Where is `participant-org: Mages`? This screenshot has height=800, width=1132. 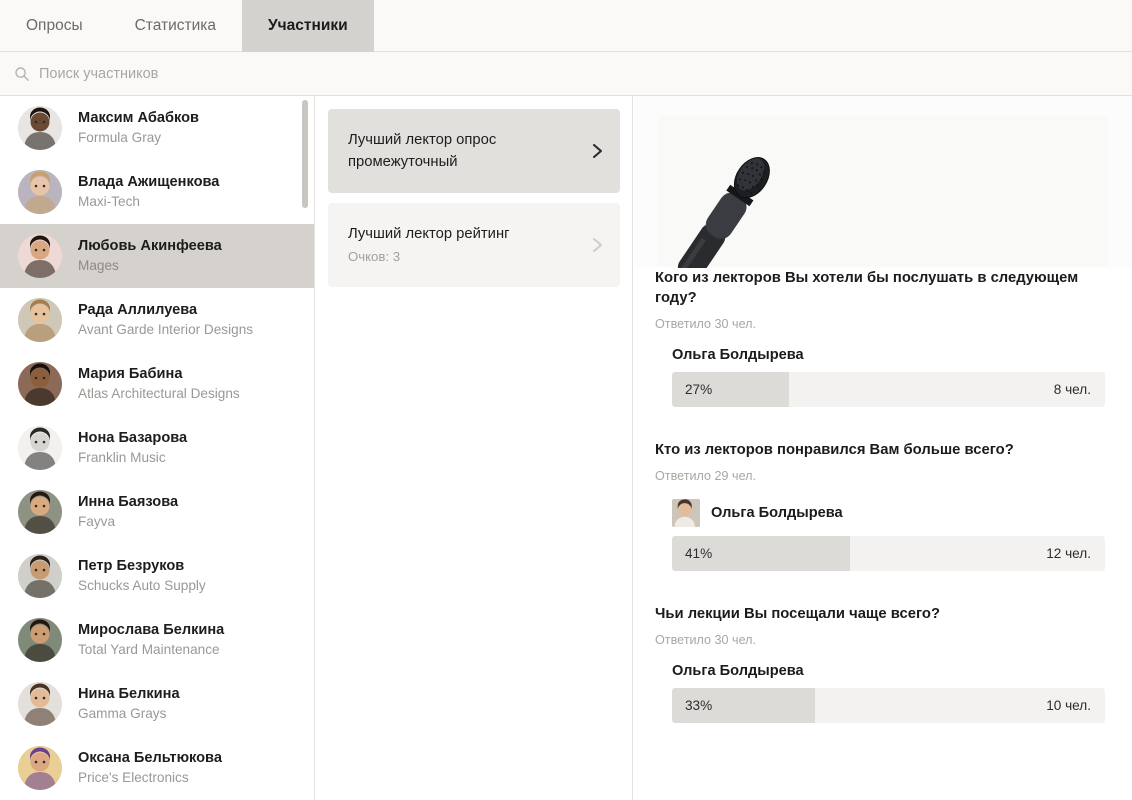
participant-org: Mages is located at coordinates (98, 265).